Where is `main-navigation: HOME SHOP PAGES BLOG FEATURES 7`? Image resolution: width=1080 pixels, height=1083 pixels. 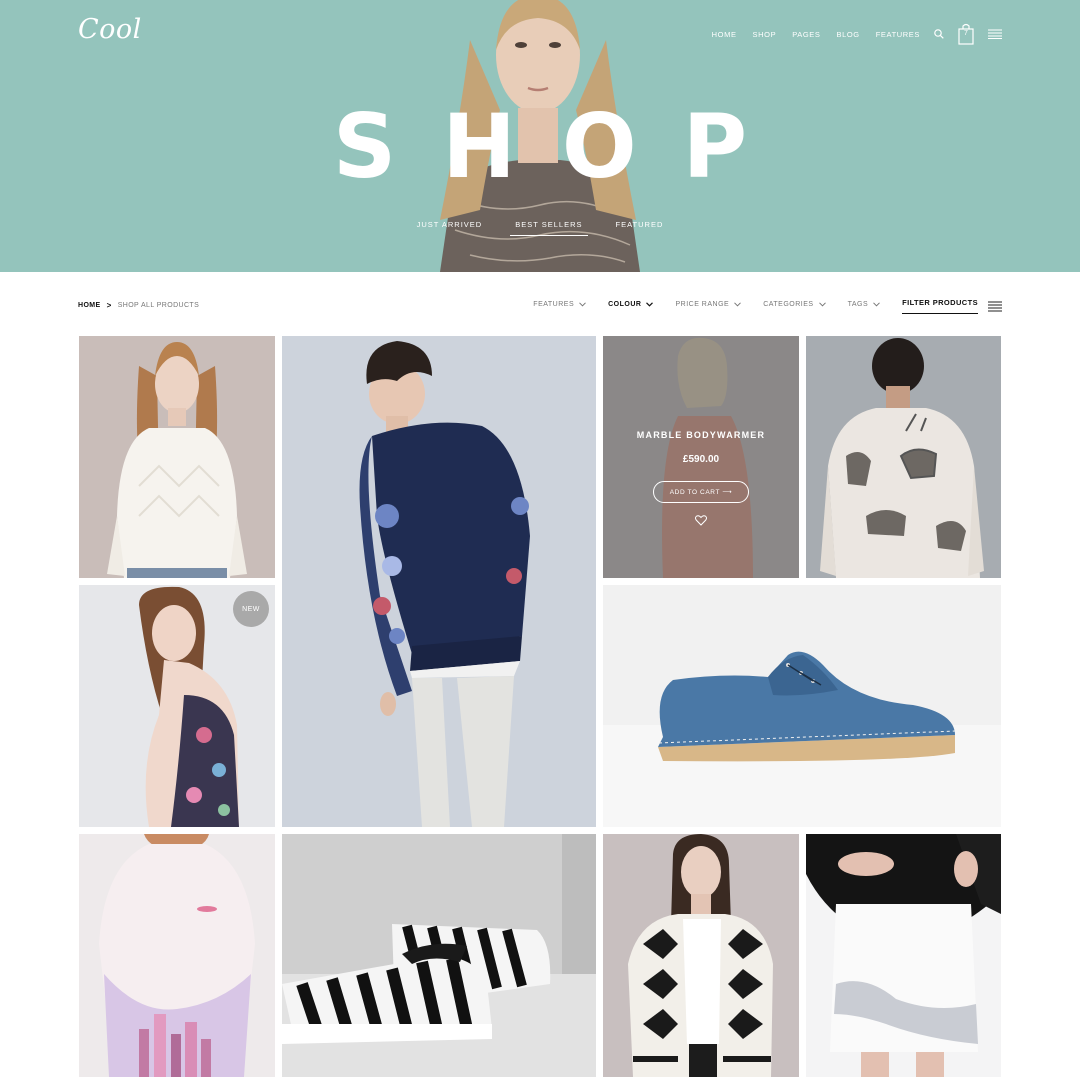 main-navigation: HOME SHOP PAGES BLOG FEATURES 7 is located at coordinates (849, 34).